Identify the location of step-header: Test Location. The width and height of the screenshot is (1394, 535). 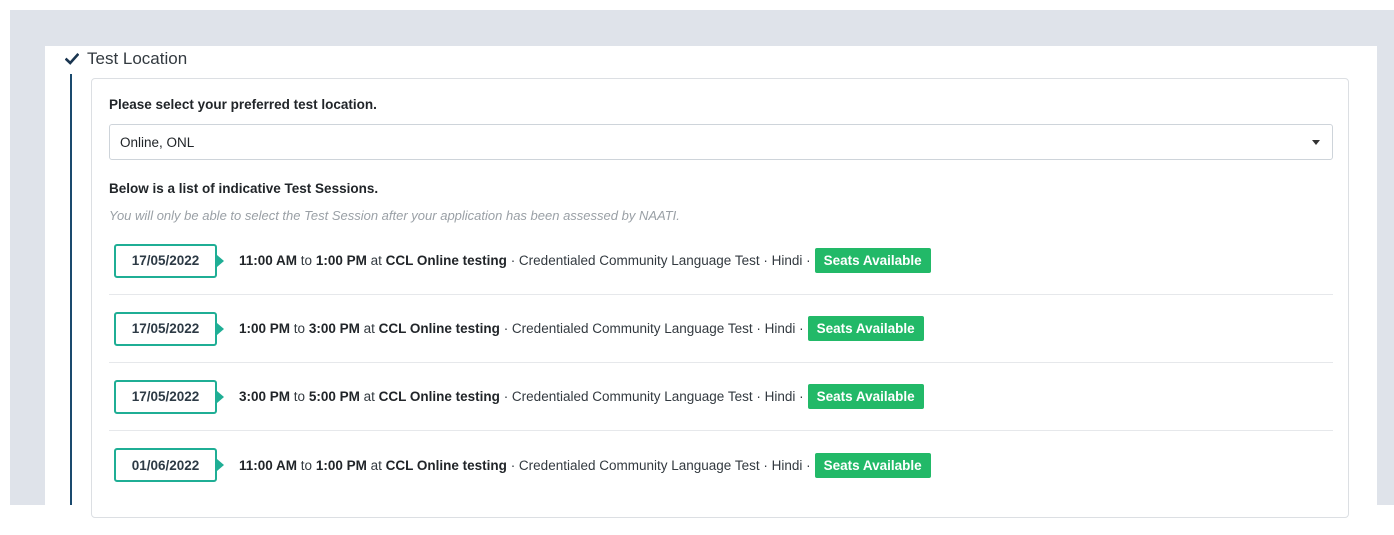
(126, 59).